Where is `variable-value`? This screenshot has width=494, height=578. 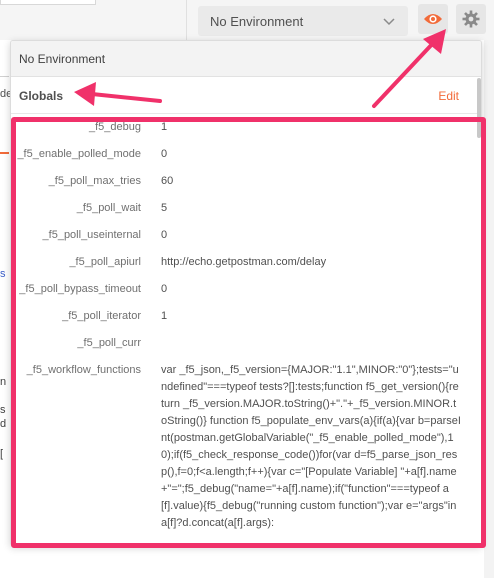
variable-value is located at coordinates (311, 343).